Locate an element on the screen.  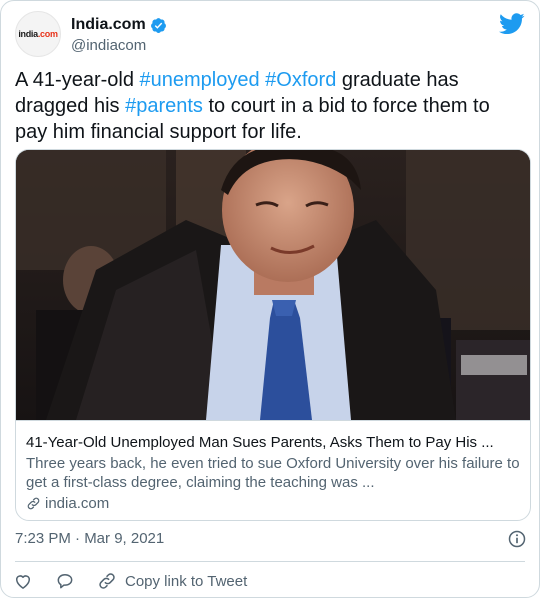
author-names: India.com @indiacom is located at coordinates (119, 35).